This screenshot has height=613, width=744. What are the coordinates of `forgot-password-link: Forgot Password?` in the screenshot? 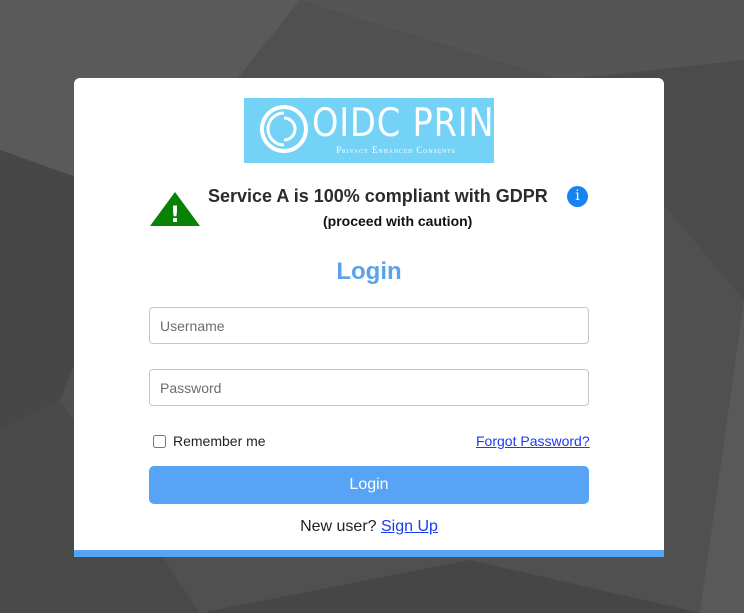 It's located at (533, 441).